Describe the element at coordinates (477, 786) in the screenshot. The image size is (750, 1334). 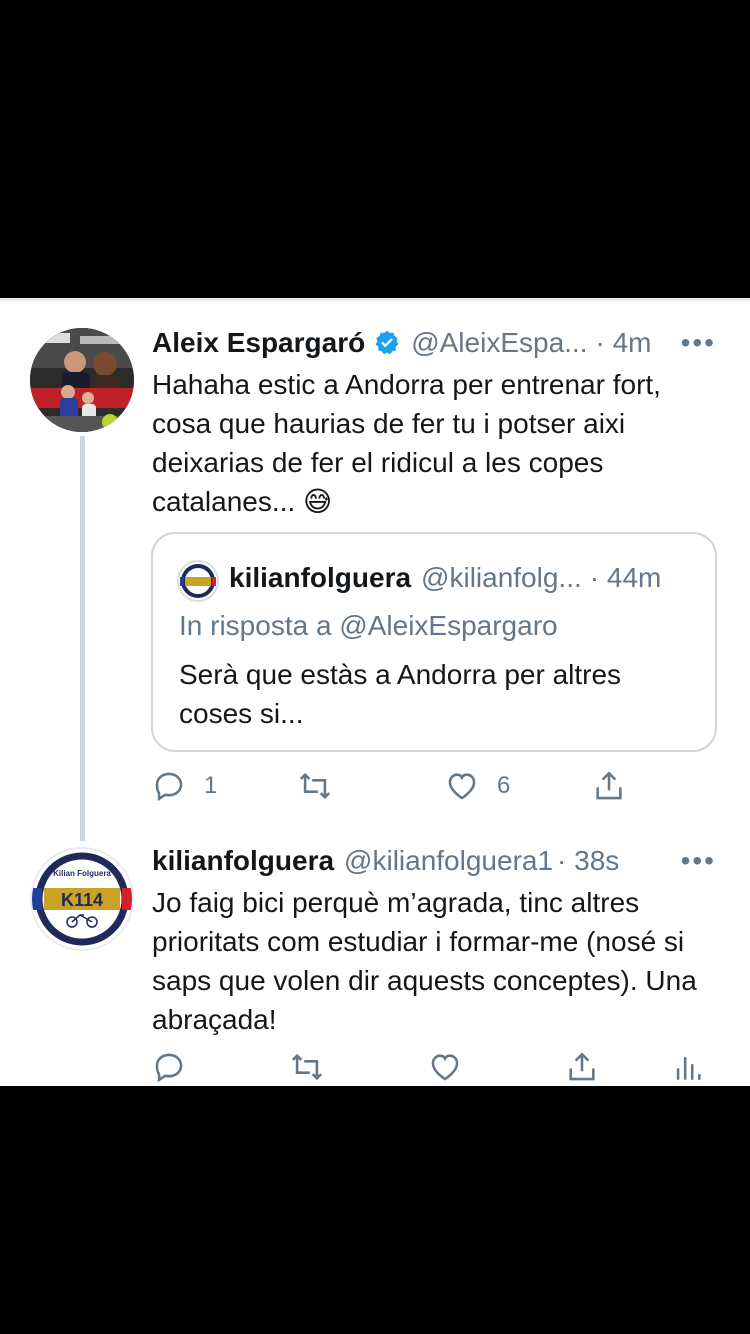
I see `like-button: 6` at that location.